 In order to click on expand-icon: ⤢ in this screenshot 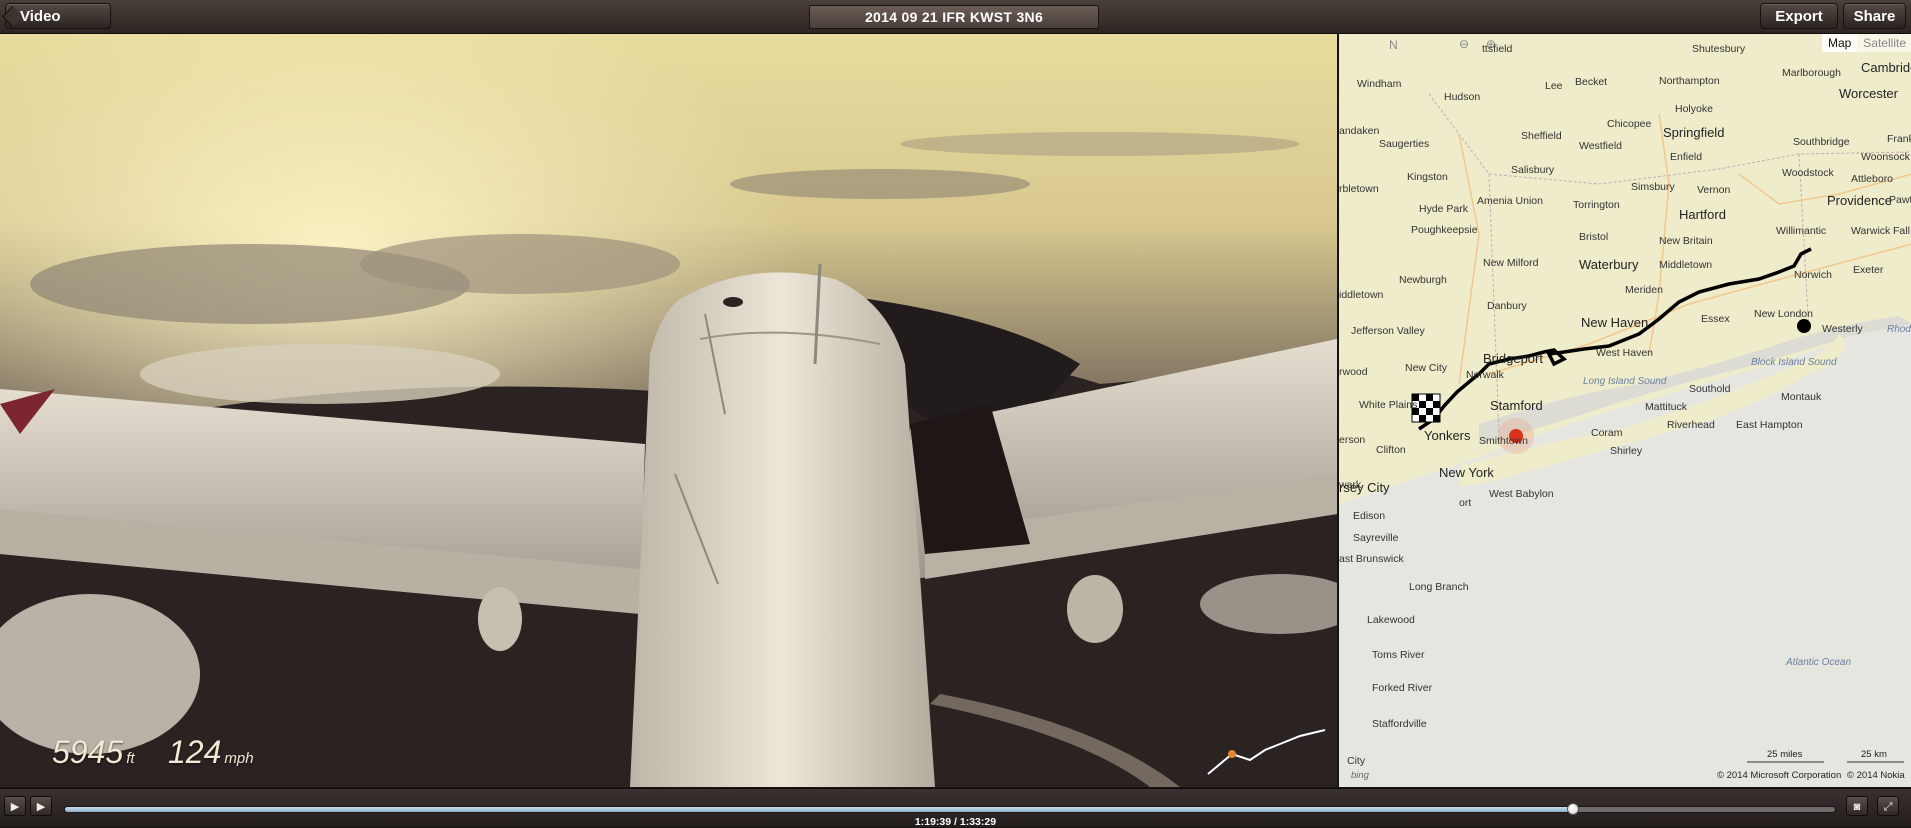, I will do `click(1888, 807)`.